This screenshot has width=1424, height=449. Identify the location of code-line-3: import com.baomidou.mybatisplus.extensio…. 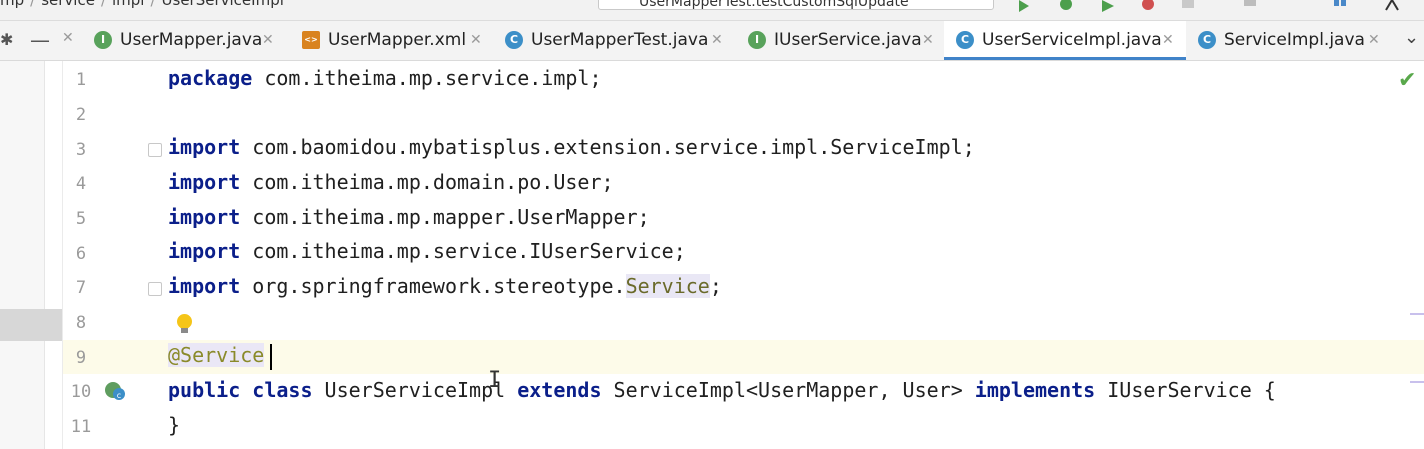
(571, 147).